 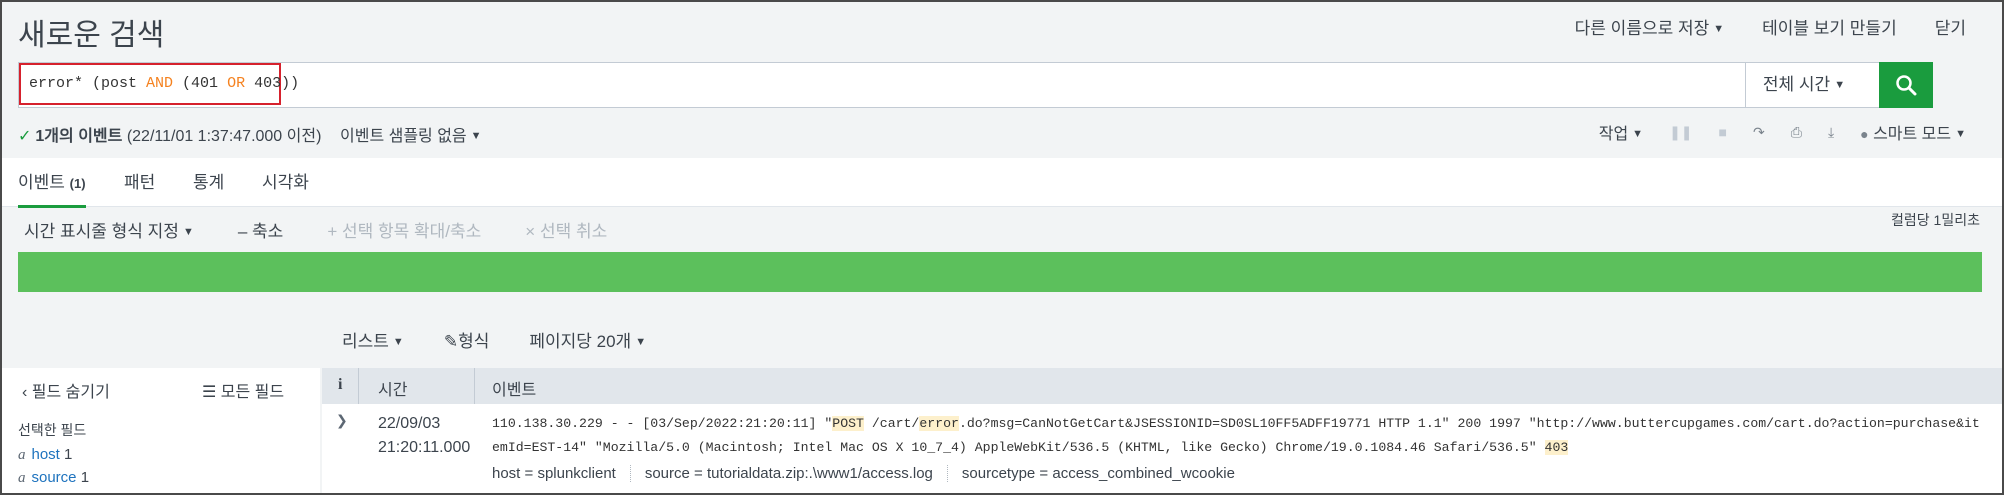 What do you see at coordinates (315, 229) in the screenshot?
I see `timeline-controls: 시간 표시줄 형식 지정 ▼ – 축소 + 선택 항목 확대/축소 × 선택 취소` at bounding box center [315, 229].